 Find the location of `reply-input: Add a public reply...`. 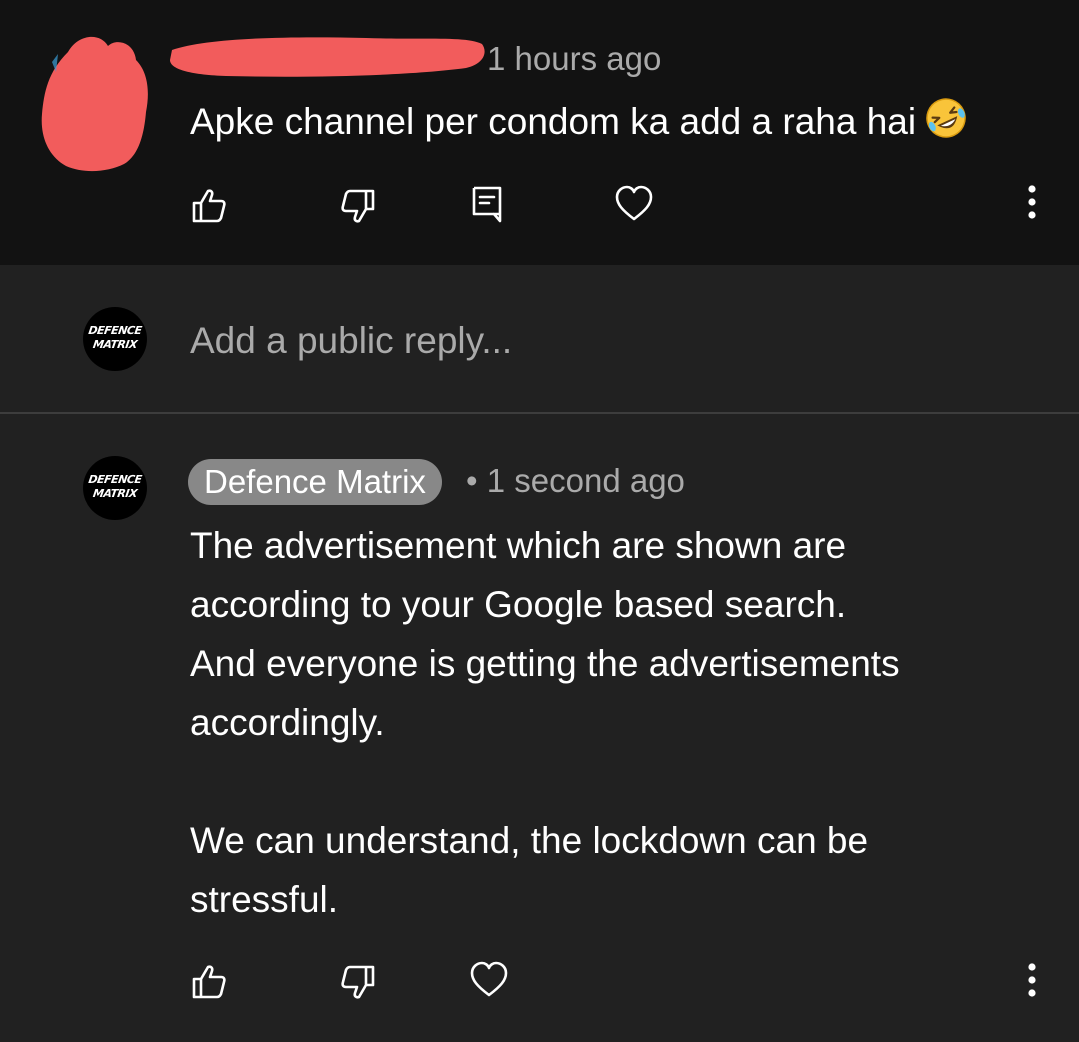

reply-input: Add a public reply... is located at coordinates (351, 341).